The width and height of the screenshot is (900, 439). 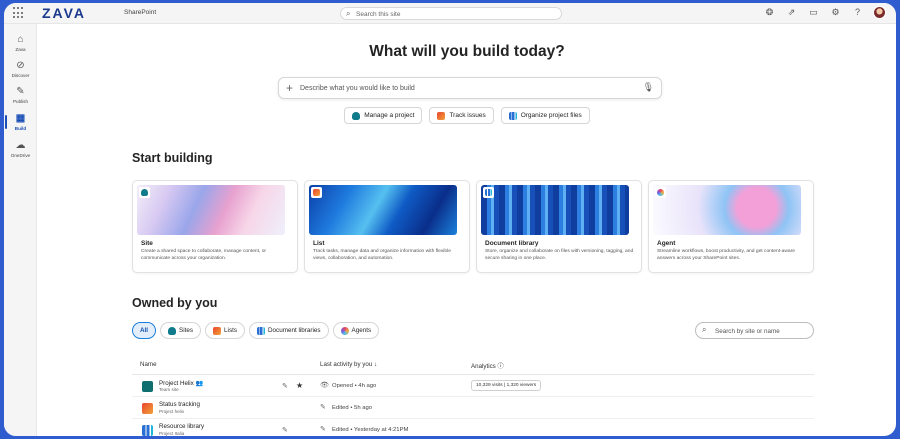 What do you see at coordinates (813, 12) in the screenshot?
I see `chat-icon: ▭` at bounding box center [813, 12].